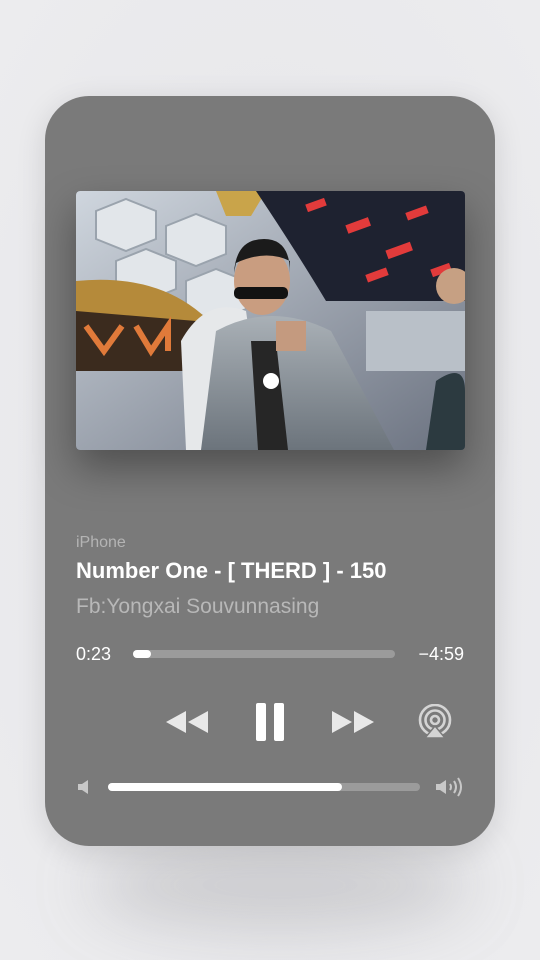  Describe the element at coordinates (198, 606) in the screenshot. I see `track-artist: Fb:Yongxai Souvunnasing` at that location.